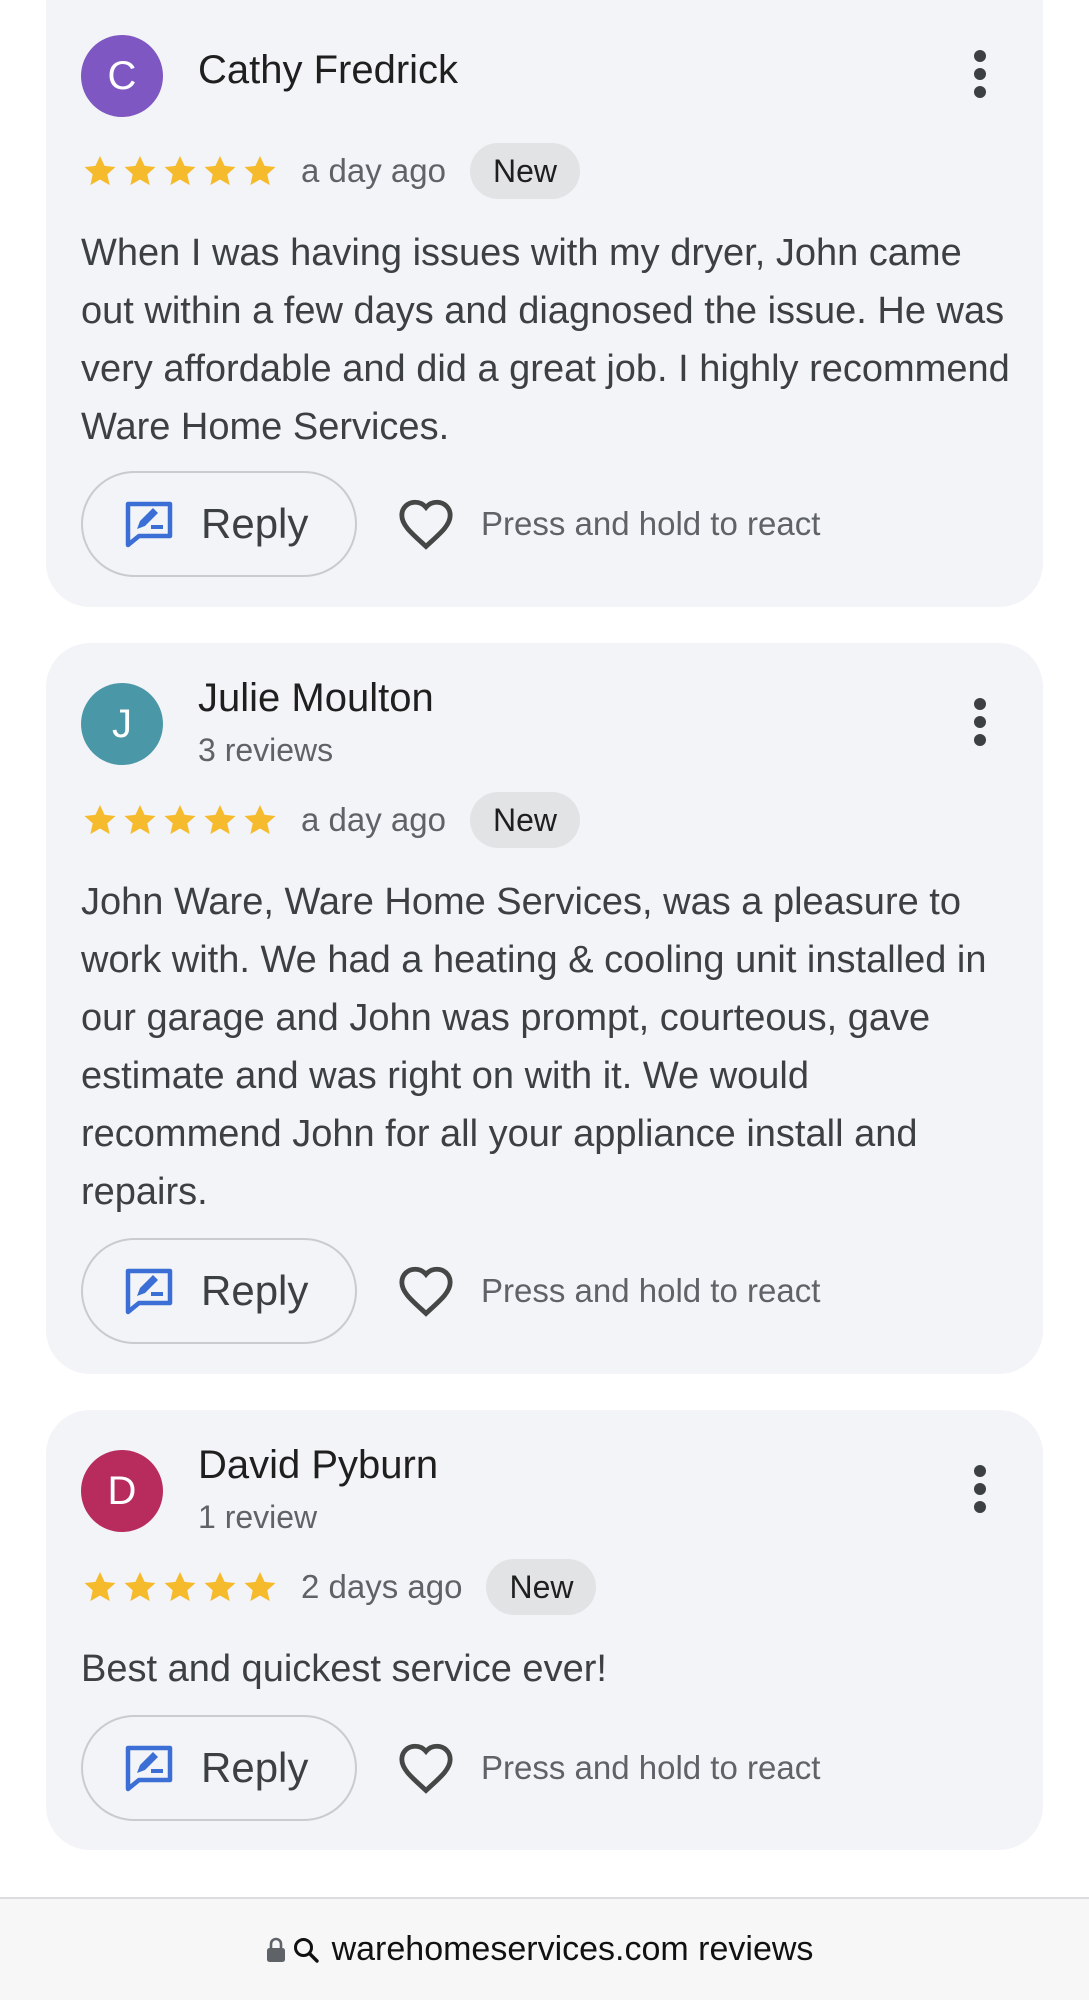  Describe the element at coordinates (275, 1949) in the screenshot. I see `lock-icon` at that location.